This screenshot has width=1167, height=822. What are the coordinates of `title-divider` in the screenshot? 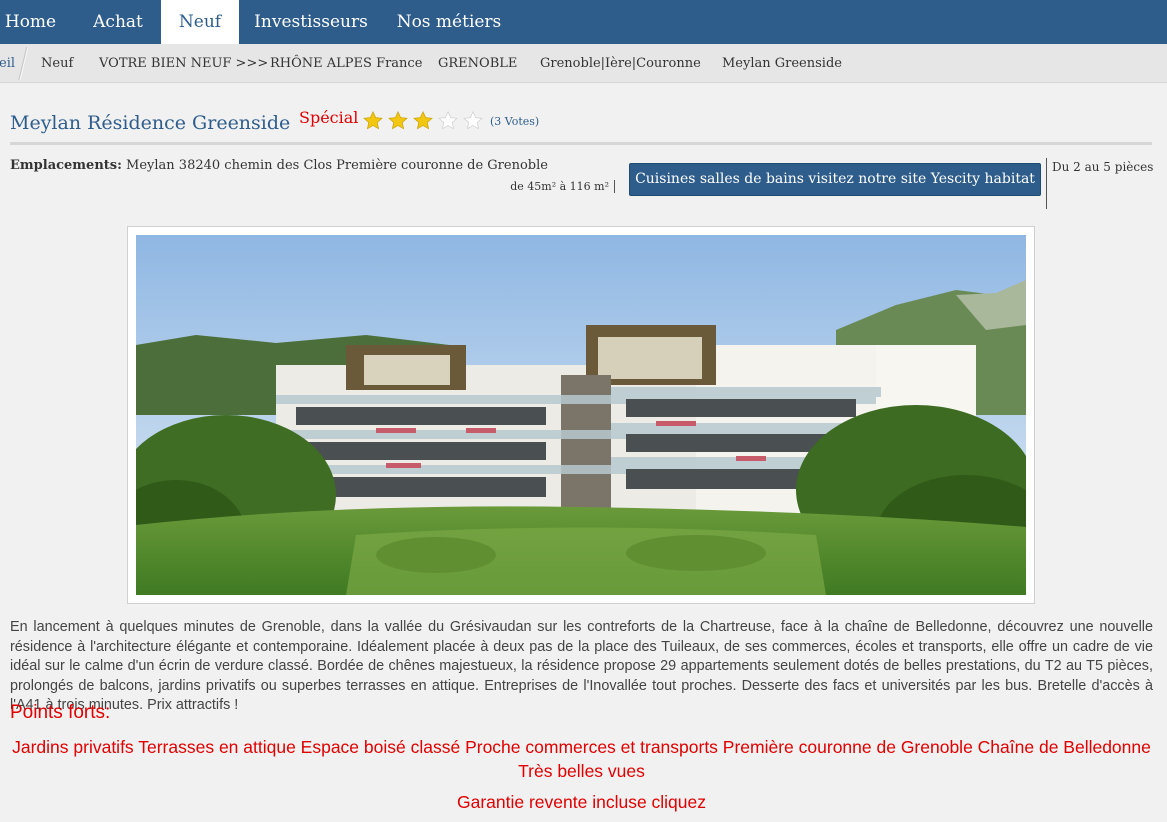 It's located at (581, 143).